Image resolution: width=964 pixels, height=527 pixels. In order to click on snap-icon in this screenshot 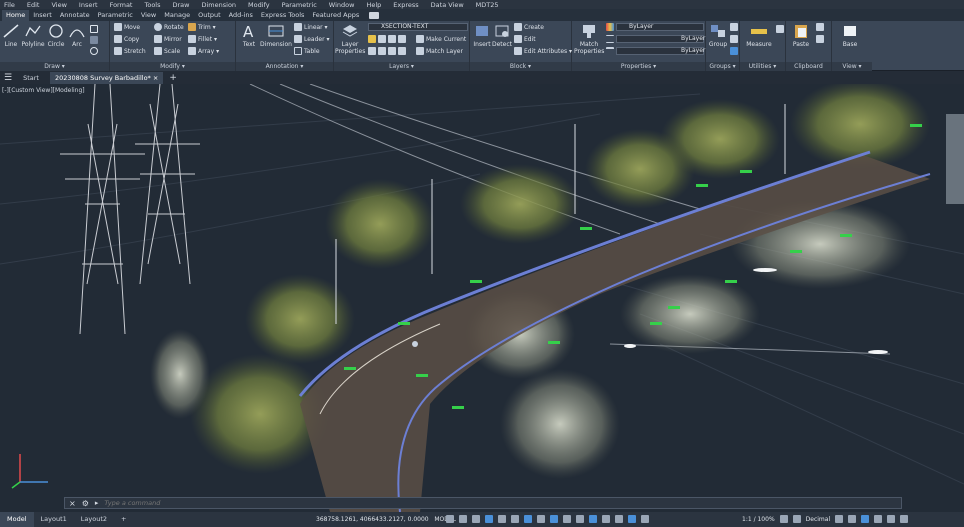, I will do `click(463, 519)`.